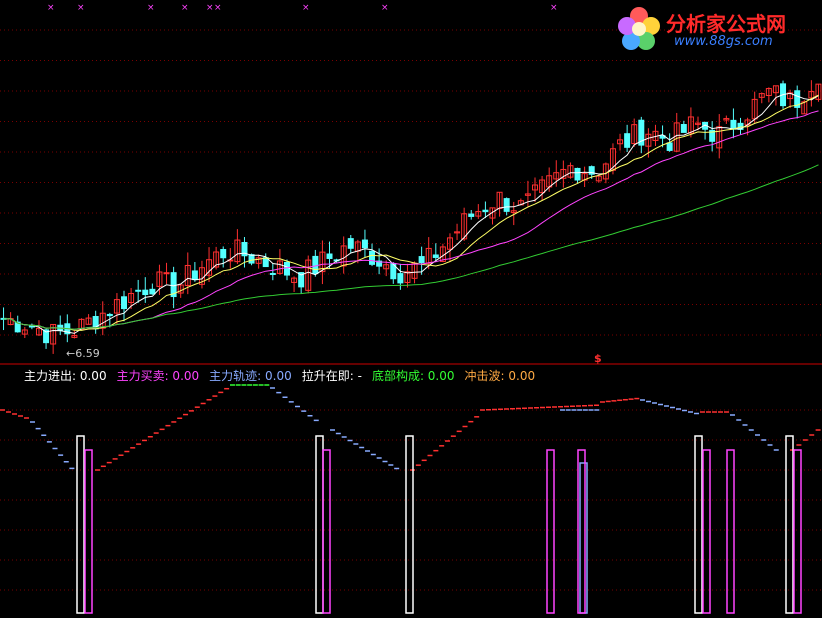  Describe the element at coordinates (413, 376) in the screenshot. I see `legend-item-bottom: 底部构成: 0.00` at that location.